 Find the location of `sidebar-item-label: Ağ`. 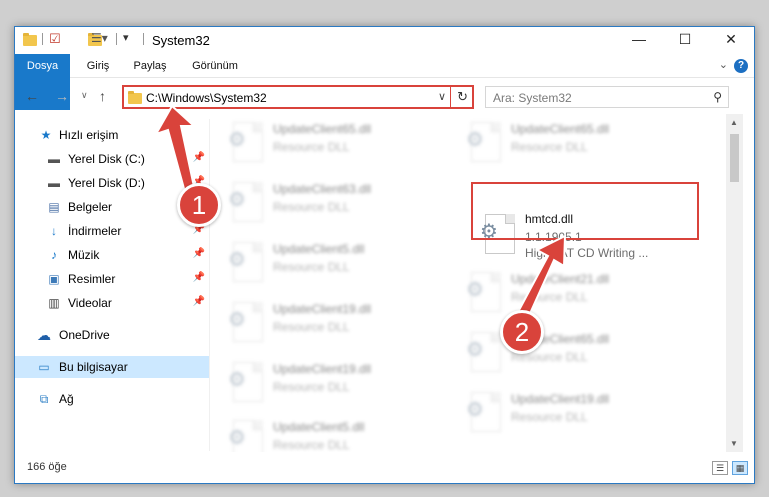

sidebar-item-label: Ağ is located at coordinates (66, 399).